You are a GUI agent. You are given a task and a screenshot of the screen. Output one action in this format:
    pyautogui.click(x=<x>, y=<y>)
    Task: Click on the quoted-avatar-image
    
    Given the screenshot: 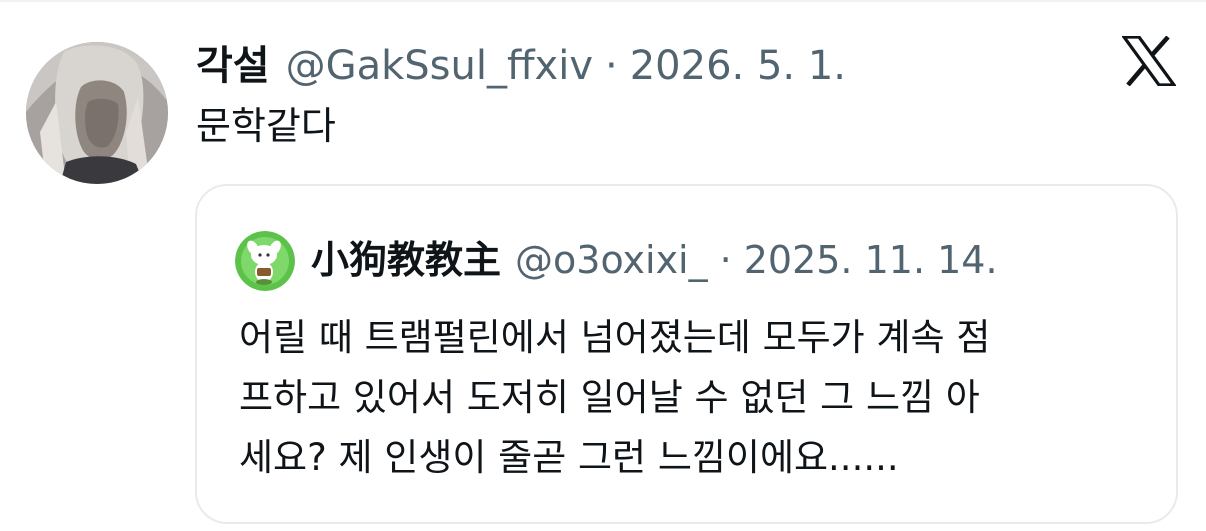 What is the action you would take?
    pyautogui.click(x=265, y=261)
    